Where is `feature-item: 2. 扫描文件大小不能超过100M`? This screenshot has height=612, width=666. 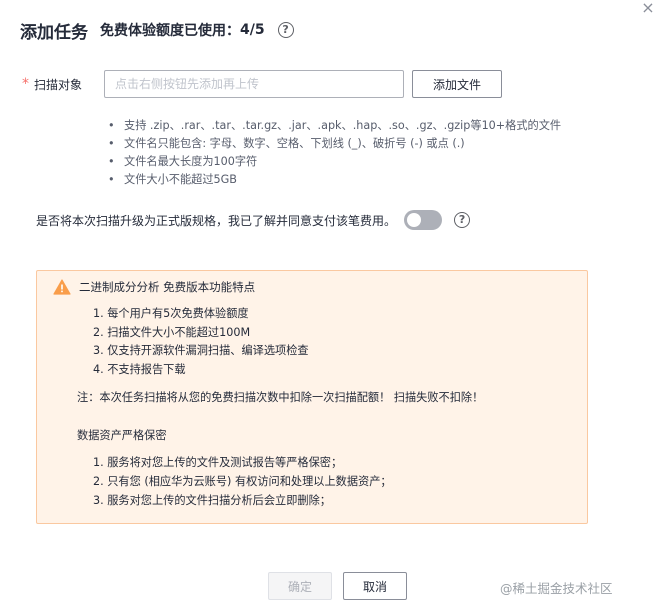 feature-item: 2. 扫描文件大小不能超过100M is located at coordinates (172, 332).